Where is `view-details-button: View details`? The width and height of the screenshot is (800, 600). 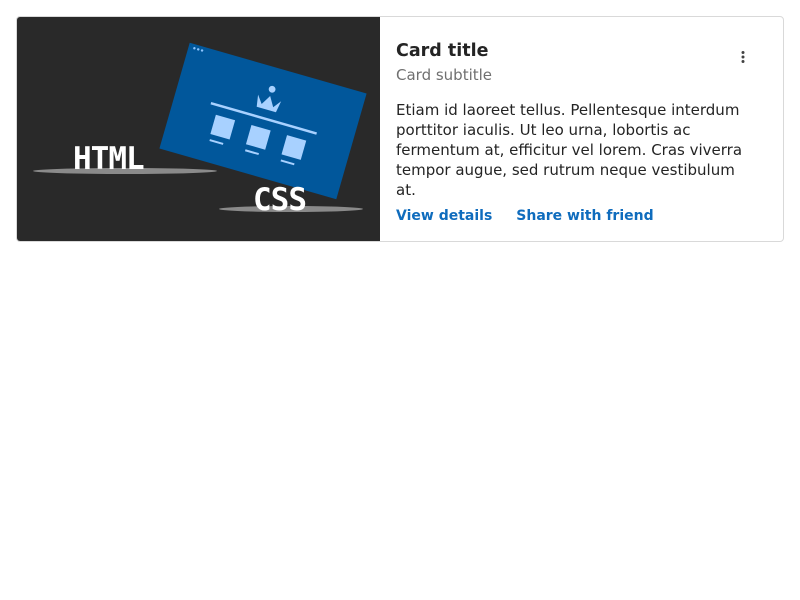 view-details-button: View details is located at coordinates (444, 216).